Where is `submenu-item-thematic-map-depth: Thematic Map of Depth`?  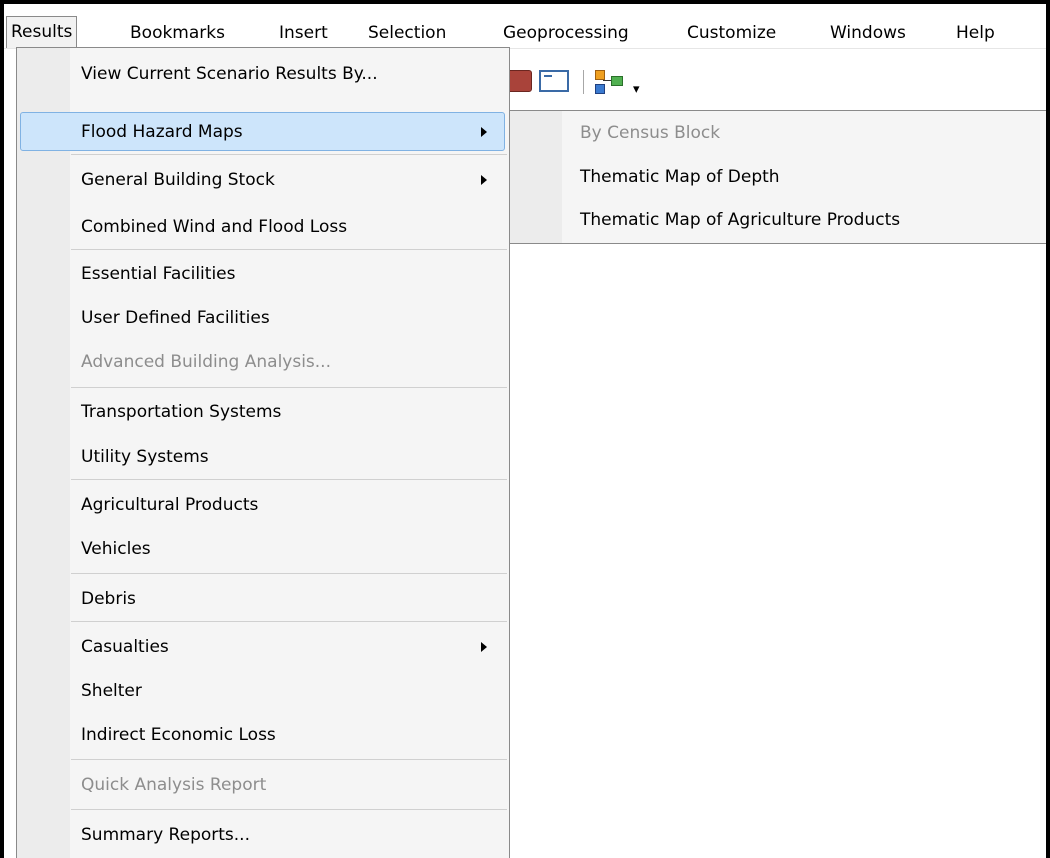
submenu-item-thematic-map-depth: Thematic Map of Depth is located at coordinates (777, 177).